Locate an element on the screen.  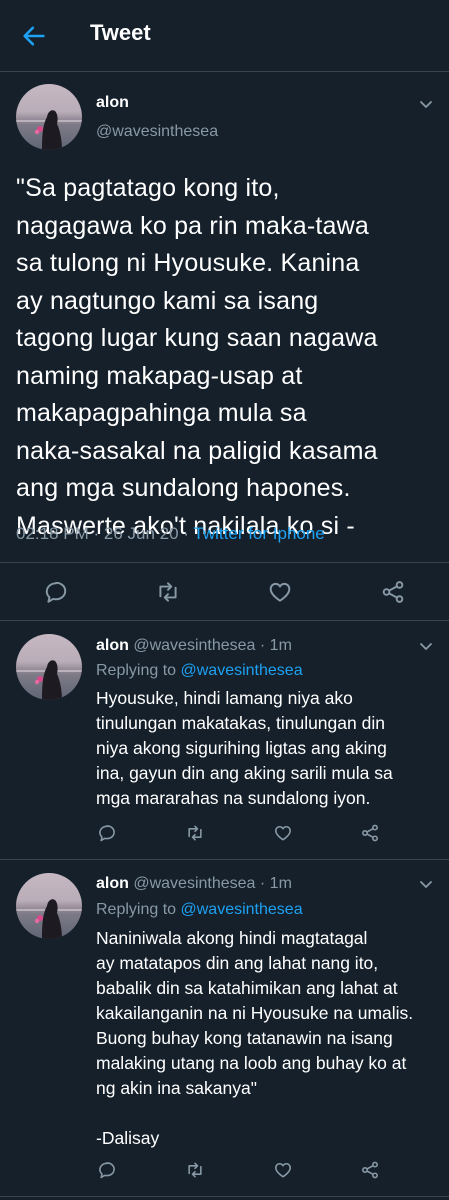
reply-text-line: -Dalisay is located at coordinates (128, 1138).